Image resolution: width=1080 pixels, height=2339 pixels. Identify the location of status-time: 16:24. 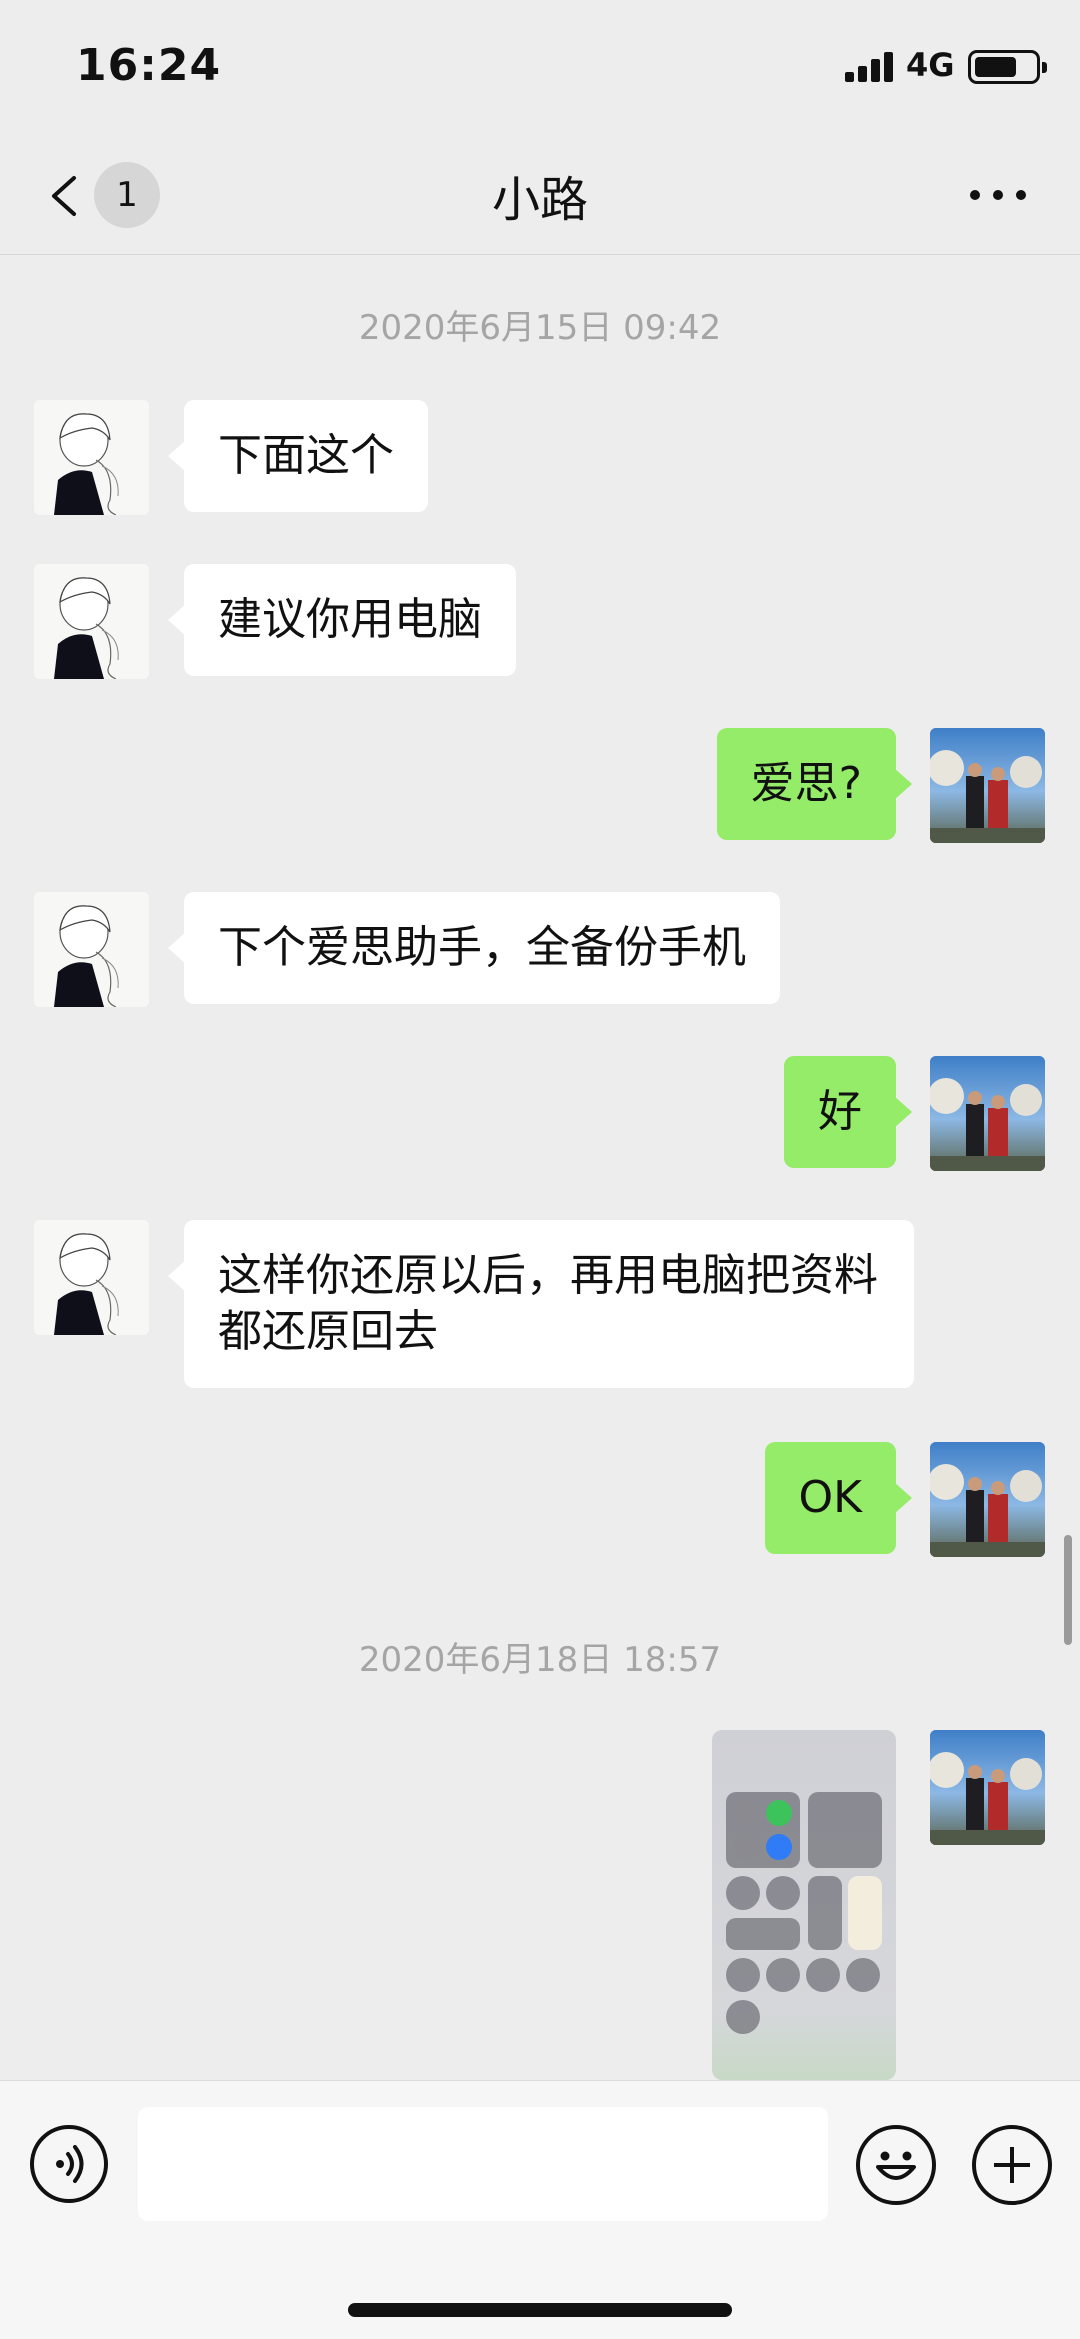
(149, 65).